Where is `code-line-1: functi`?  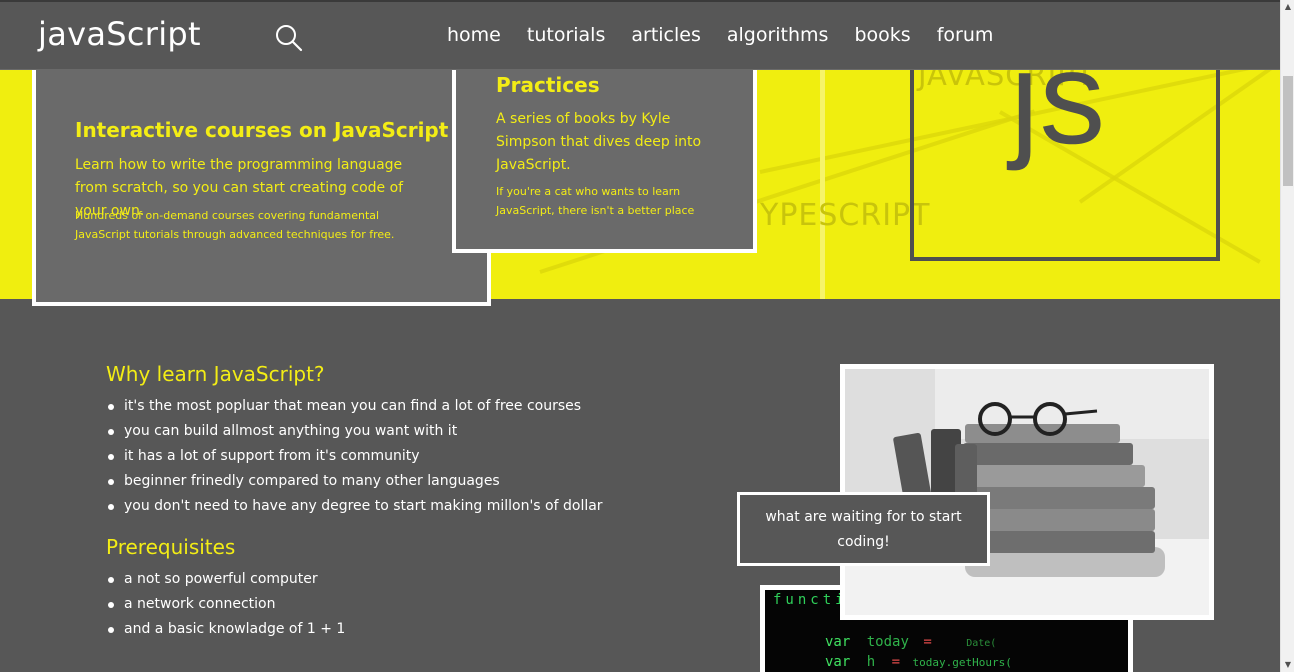 code-line-1: functi is located at coordinates (810, 600).